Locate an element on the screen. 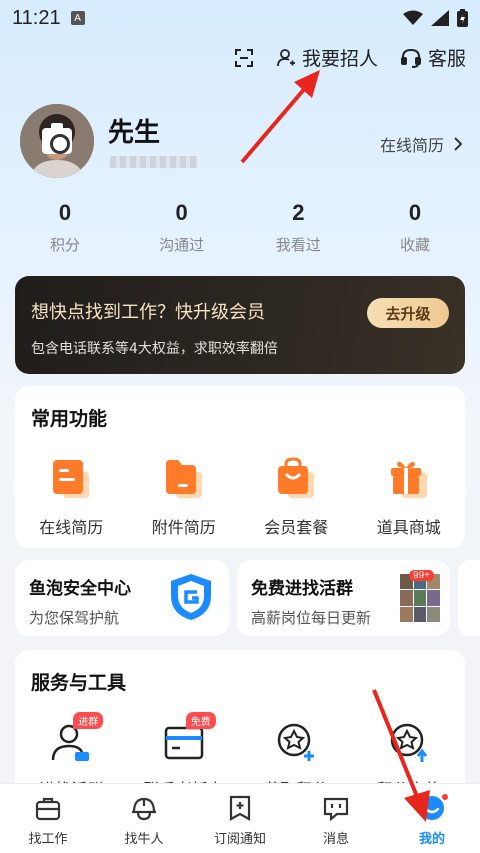  status-icons is located at coordinates (435, 18).